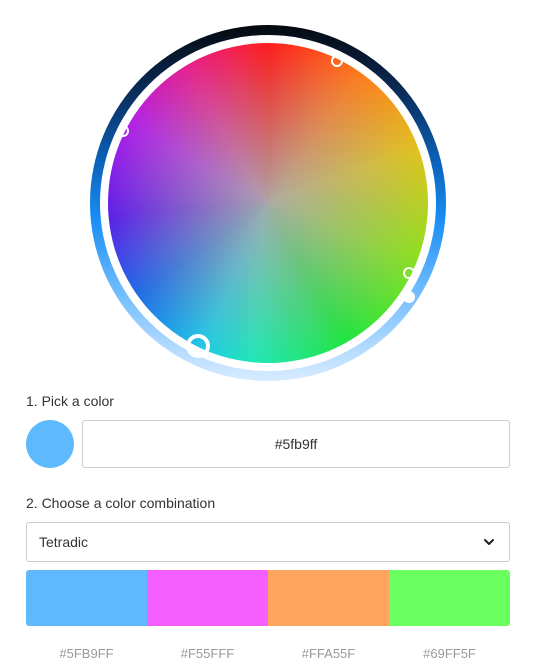 This screenshot has width=533, height=668. I want to click on selected-color-preview, so click(50, 444).